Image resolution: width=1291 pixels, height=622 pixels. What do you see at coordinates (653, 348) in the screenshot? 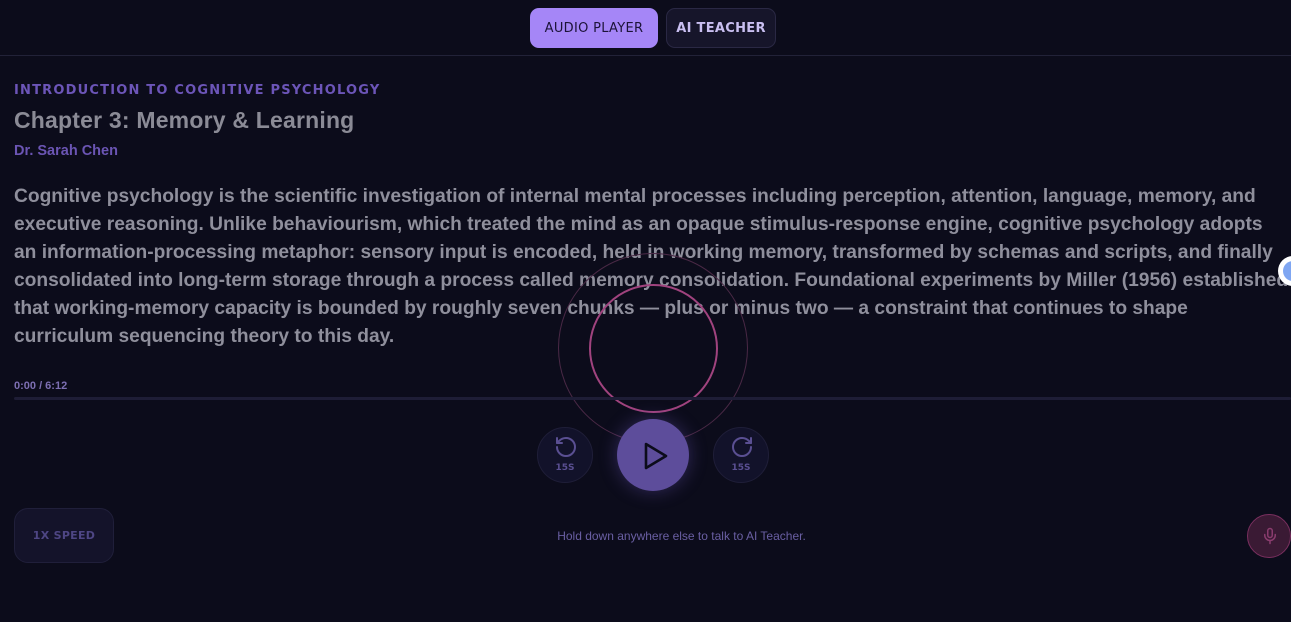
I see `audio-visualizer-inner-ring` at bounding box center [653, 348].